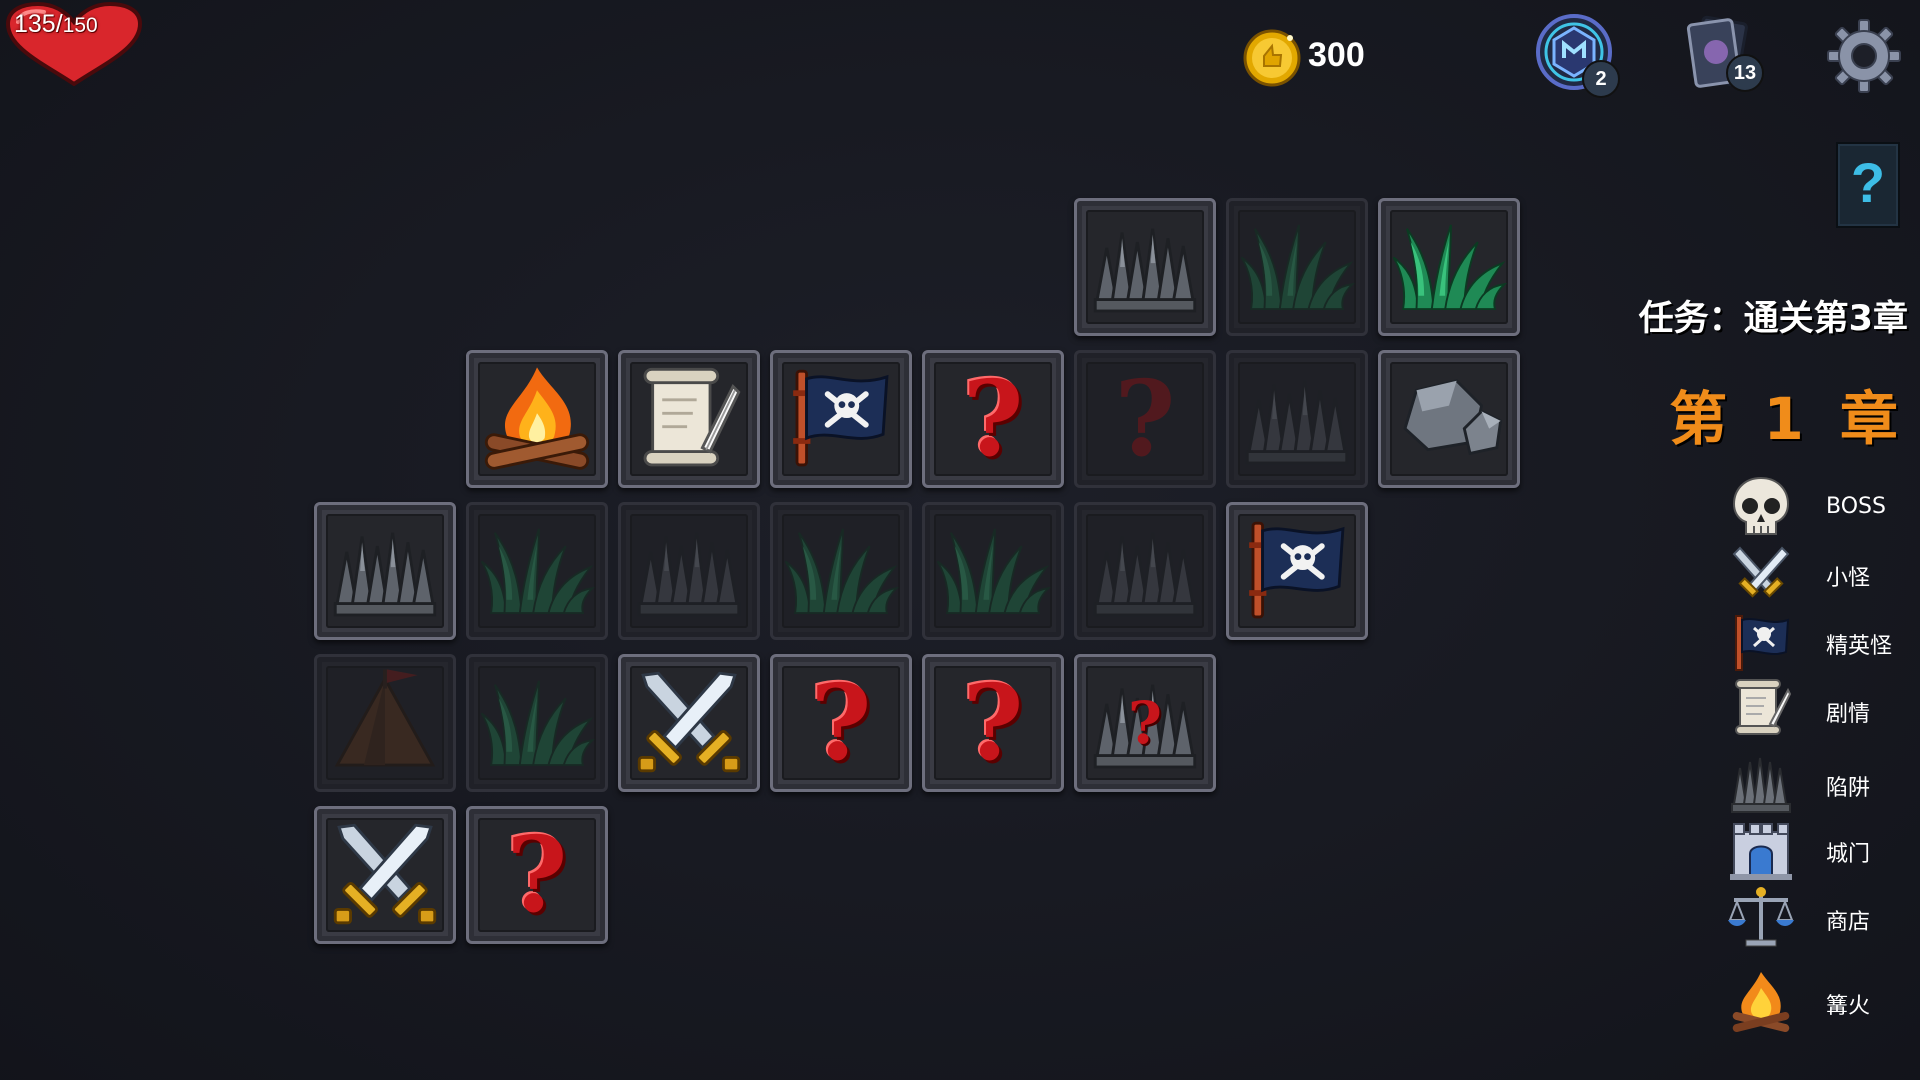  What do you see at coordinates (1821, 1001) in the screenshot?
I see `legend-item-campfire: 篝火` at bounding box center [1821, 1001].